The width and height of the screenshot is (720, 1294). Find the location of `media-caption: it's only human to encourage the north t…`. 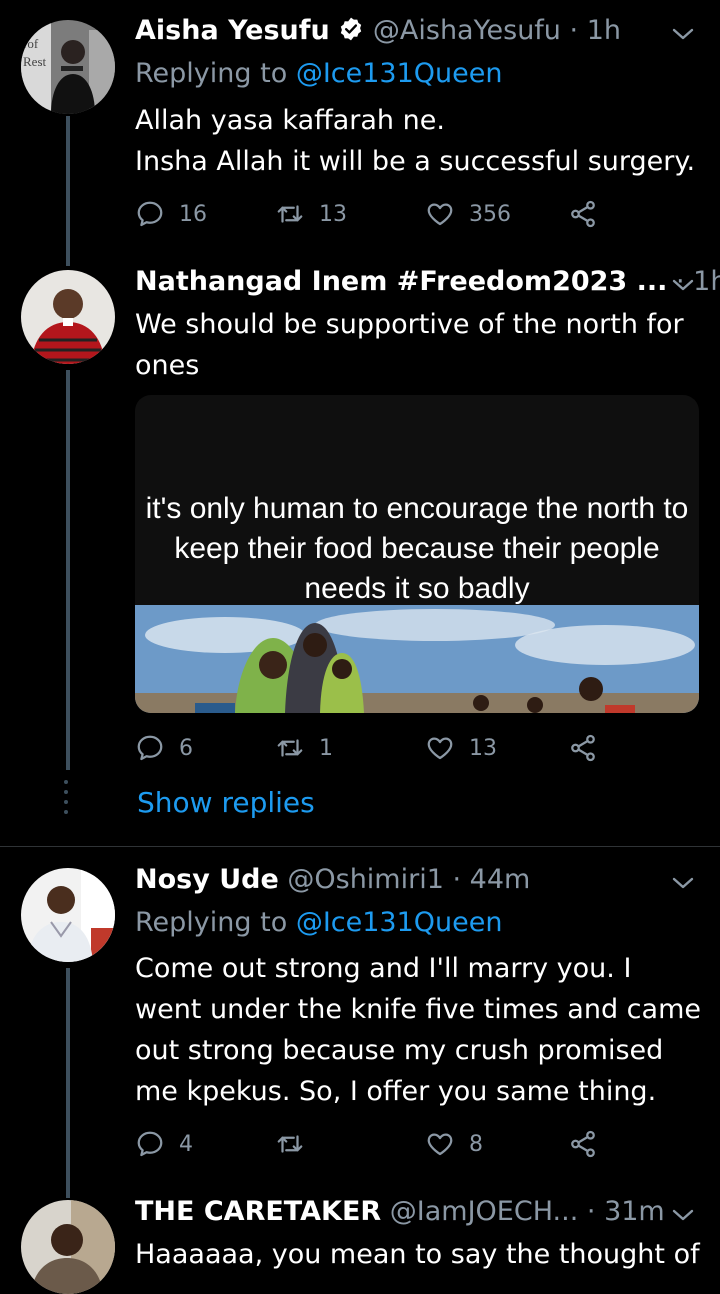

media-caption: it's only human to encourage the north t… is located at coordinates (417, 548).